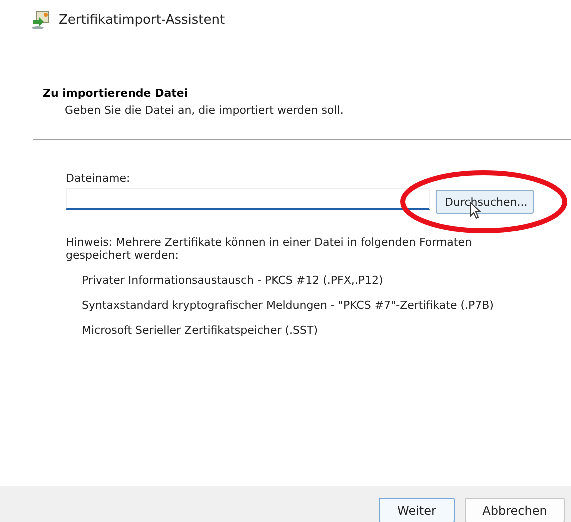 The width and height of the screenshot is (571, 522). Describe the element at coordinates (417, 510) in the screenshot. I see `dialog-button: Weiter` at that location.